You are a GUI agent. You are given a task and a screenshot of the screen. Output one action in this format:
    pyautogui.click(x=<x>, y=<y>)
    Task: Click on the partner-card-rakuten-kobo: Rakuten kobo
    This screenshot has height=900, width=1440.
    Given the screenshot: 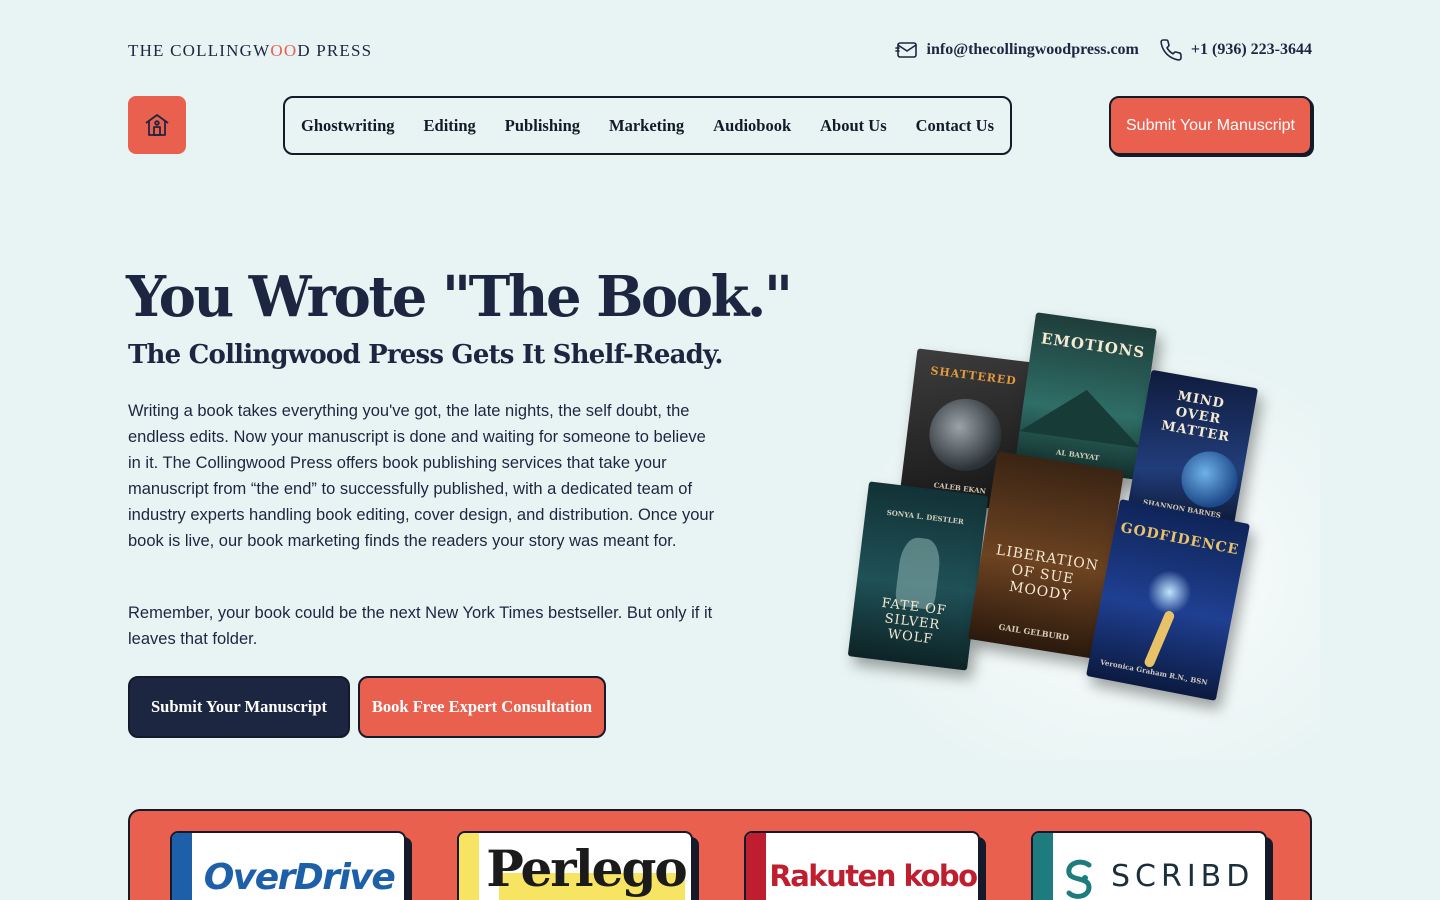 What is the action you would take?
    pyautogui.click(x=862, y=865)
    